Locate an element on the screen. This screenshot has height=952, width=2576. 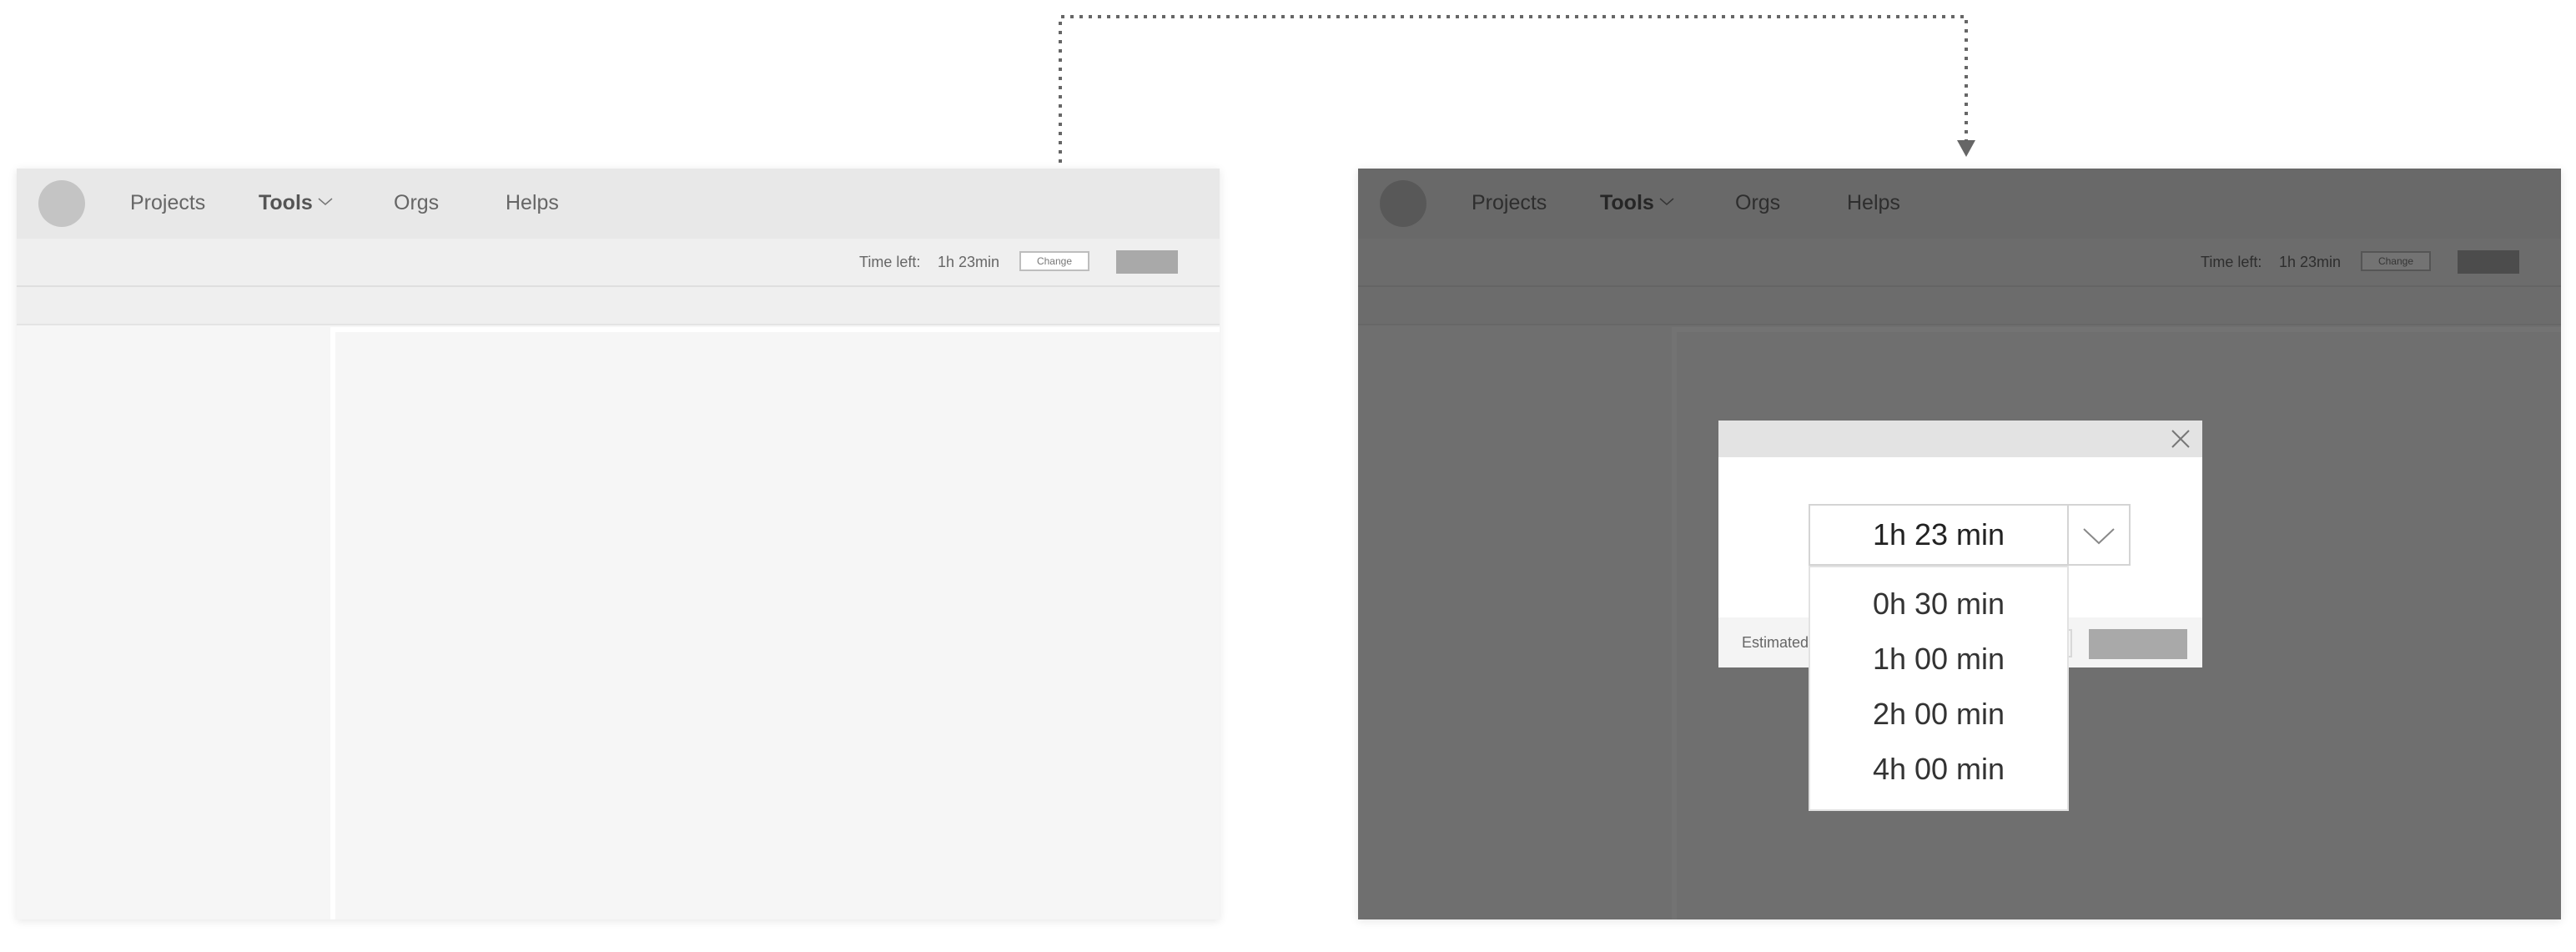
sub-toolbar is located at coordinates (618, 306).